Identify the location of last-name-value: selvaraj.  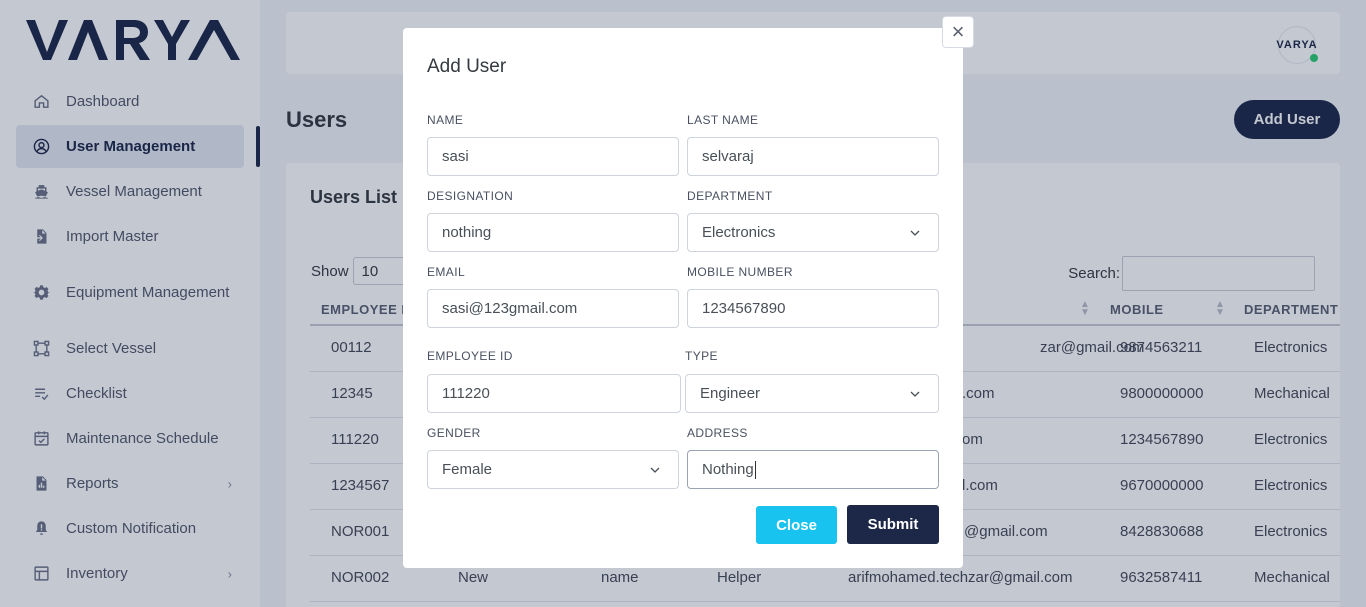
(728, 156).